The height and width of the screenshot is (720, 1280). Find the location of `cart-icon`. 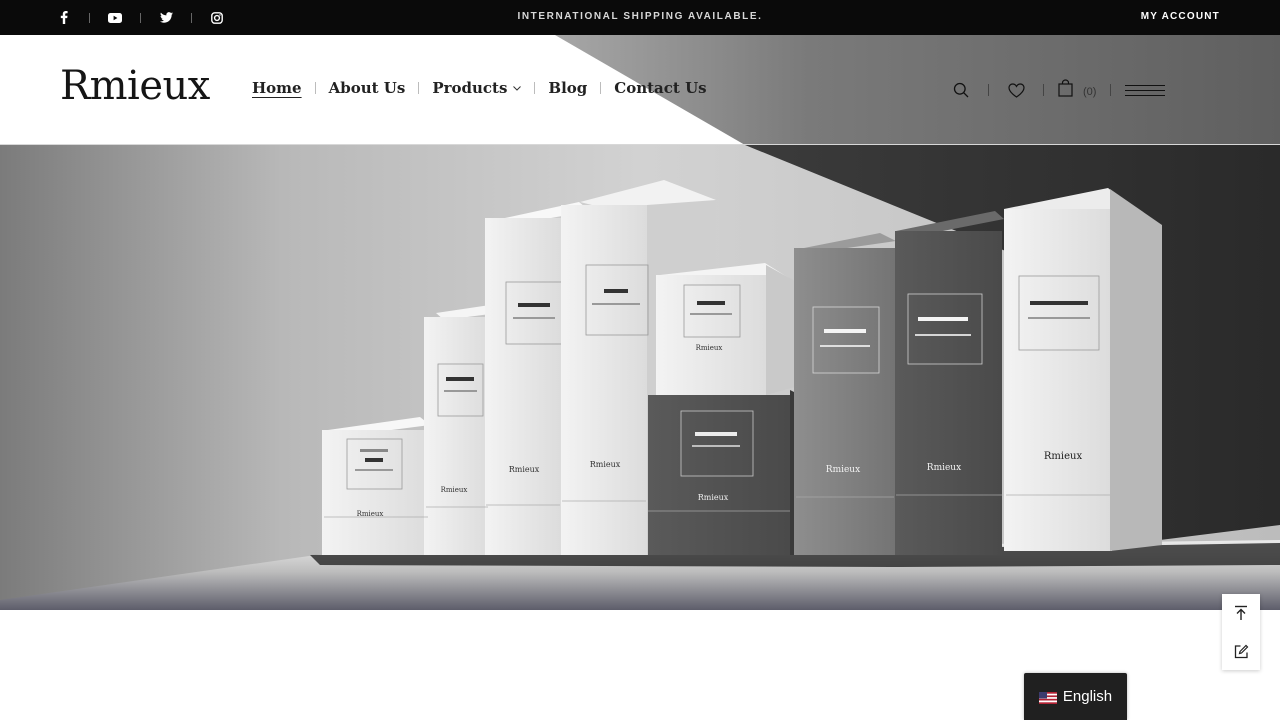

cart-icon is located at coordinates (1065, 90).